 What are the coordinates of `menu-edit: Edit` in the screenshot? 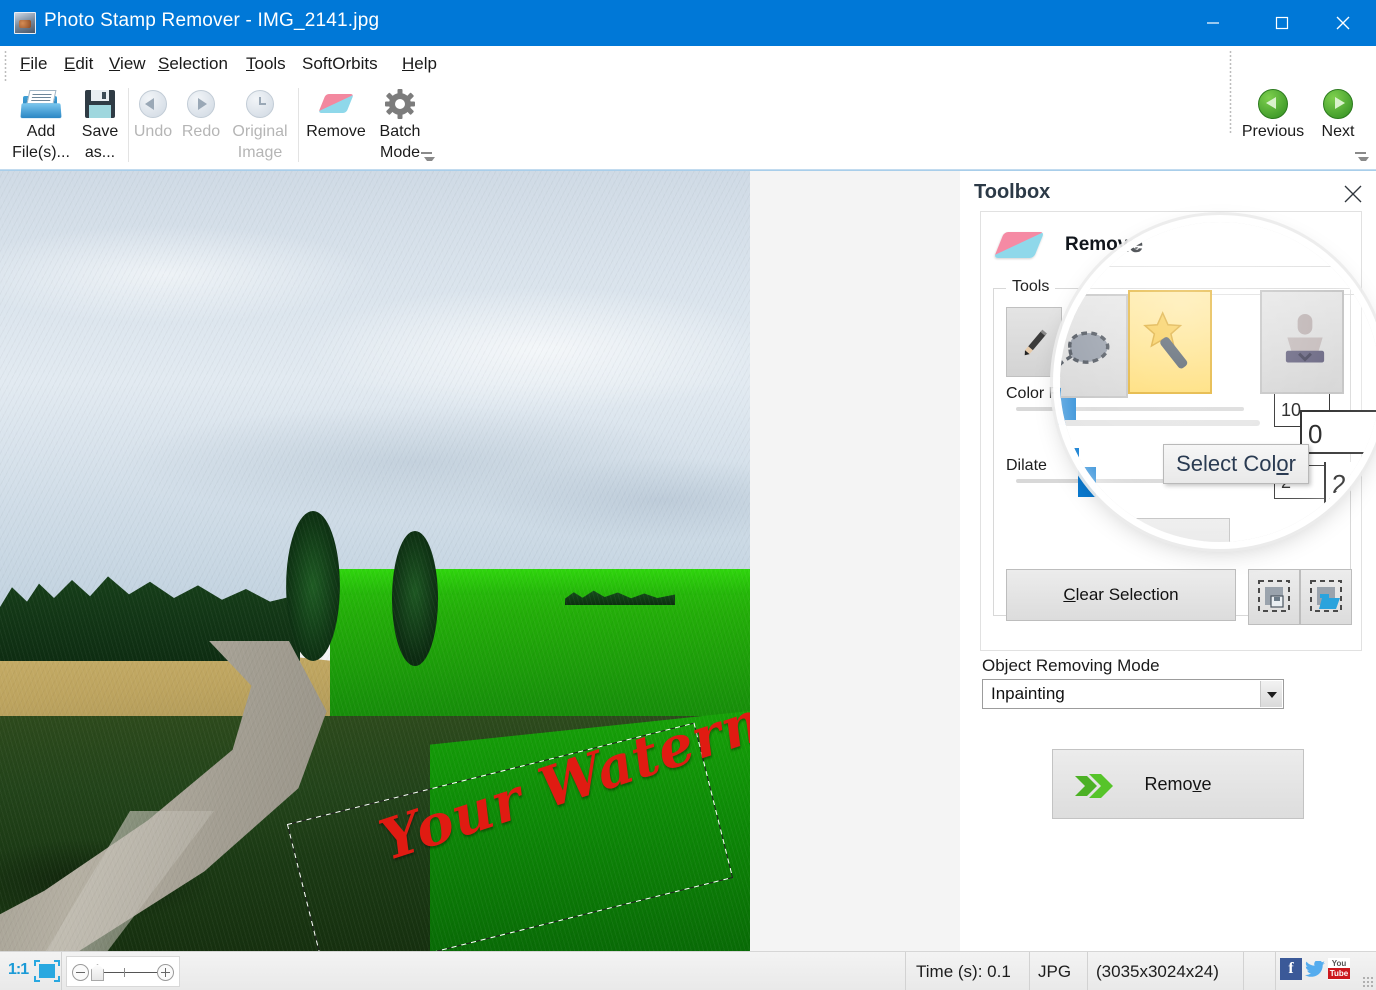 It's located at (78, 64).